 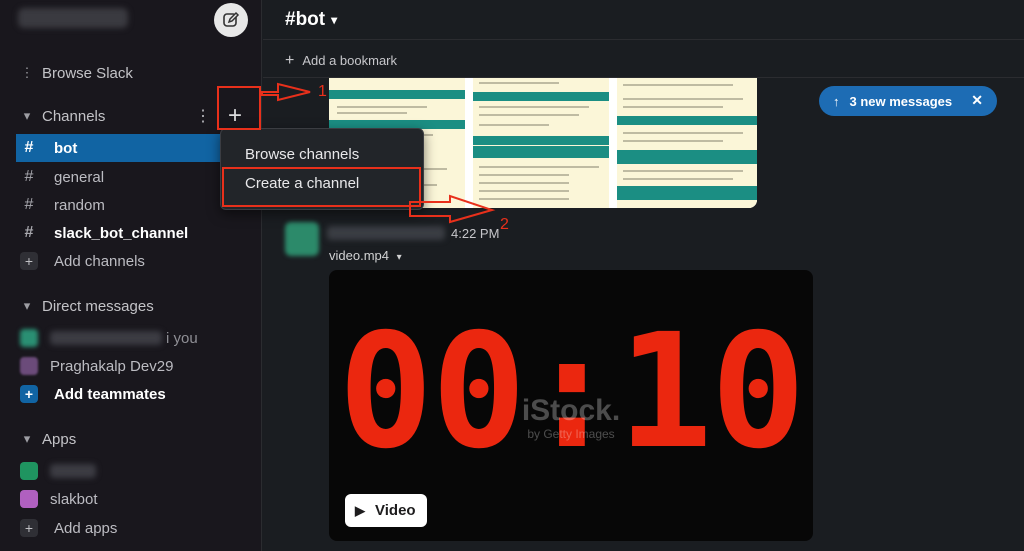 I want to click on annotation-label-2: 2, so click(x=504, y=224).